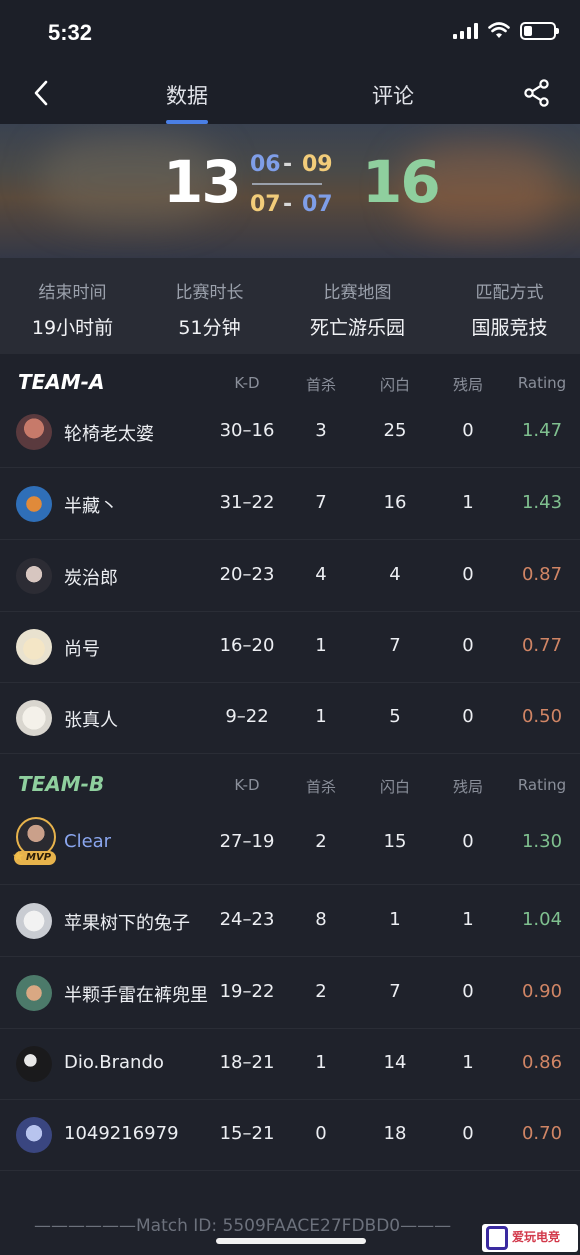 The image size is (580, 1255). Describe the element at coordinates (290, 718) in the screenshot. I see `player-row: 张真人 9–22 1 5 0 0.50` at that location.